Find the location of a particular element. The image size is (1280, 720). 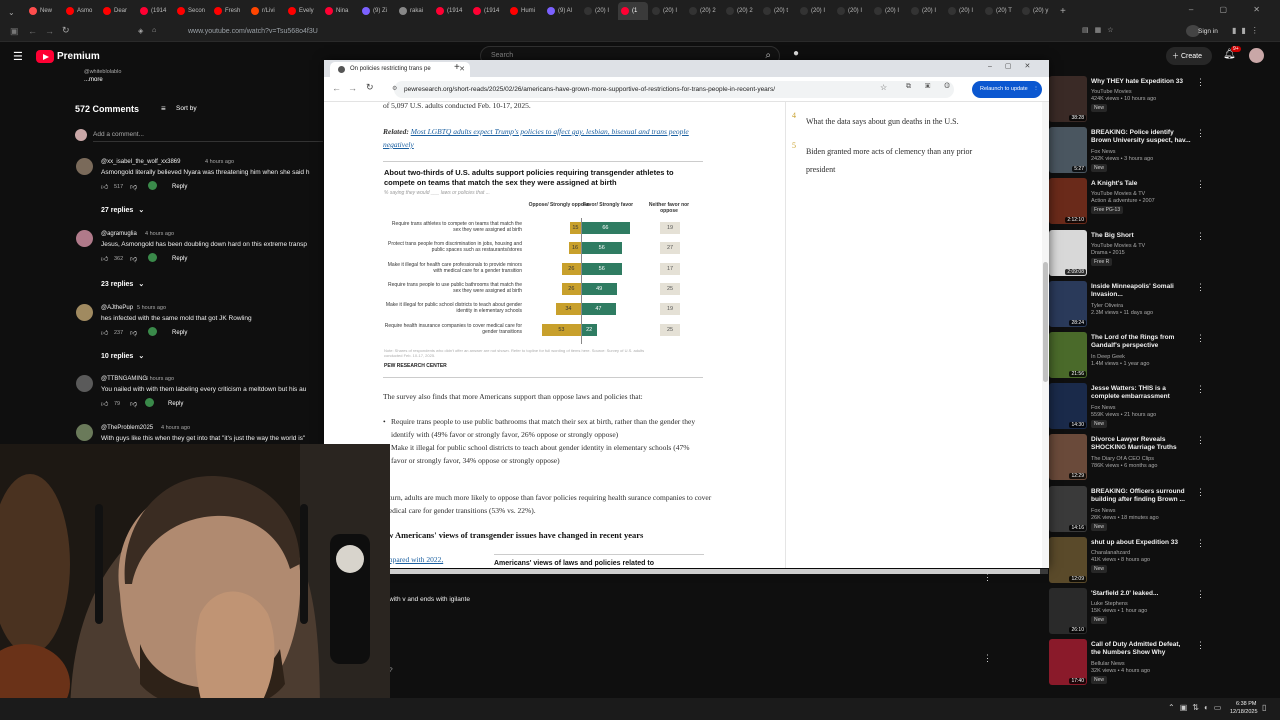

browser-tab: rakai is located at coordinates (414, 11).